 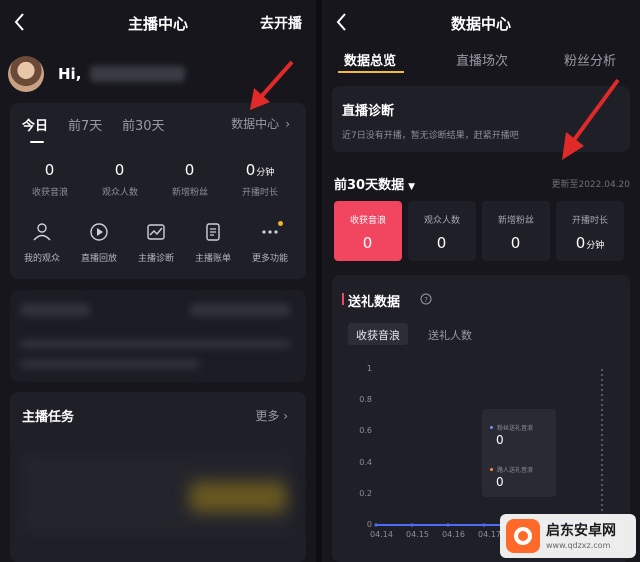 I want to click on kpi-label: 收获音浪, so click(x=367, y=221).